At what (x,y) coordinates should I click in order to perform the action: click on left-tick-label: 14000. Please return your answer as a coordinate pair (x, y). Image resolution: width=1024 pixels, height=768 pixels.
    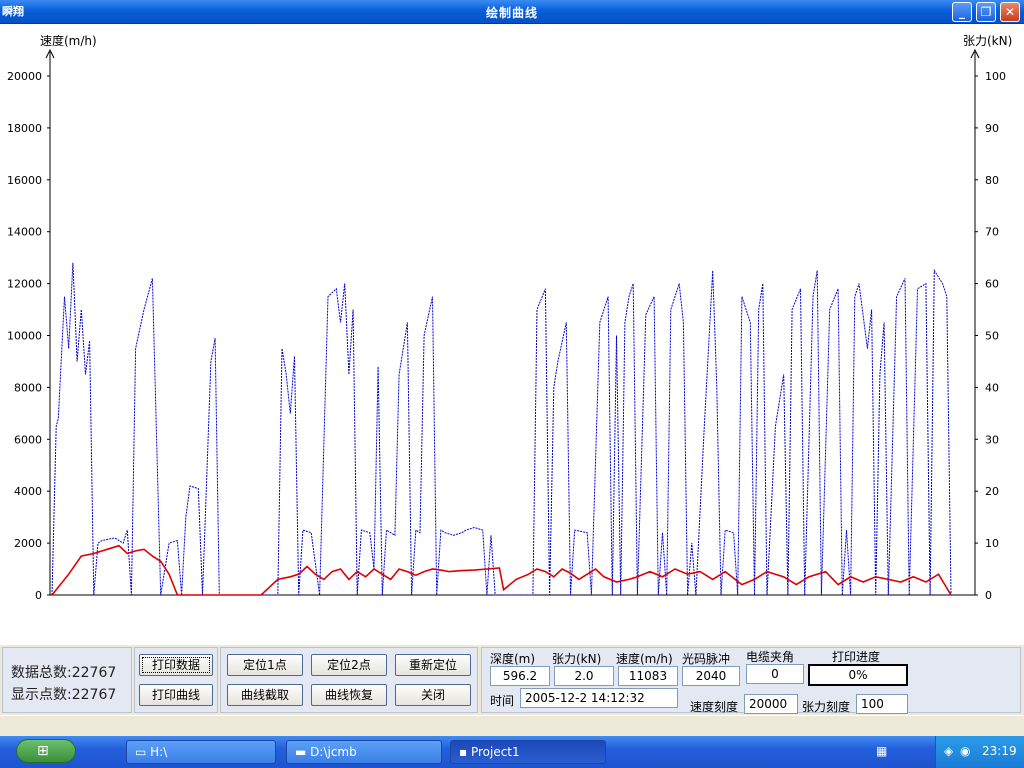
    Looking at the image, I should click on (24, 232).